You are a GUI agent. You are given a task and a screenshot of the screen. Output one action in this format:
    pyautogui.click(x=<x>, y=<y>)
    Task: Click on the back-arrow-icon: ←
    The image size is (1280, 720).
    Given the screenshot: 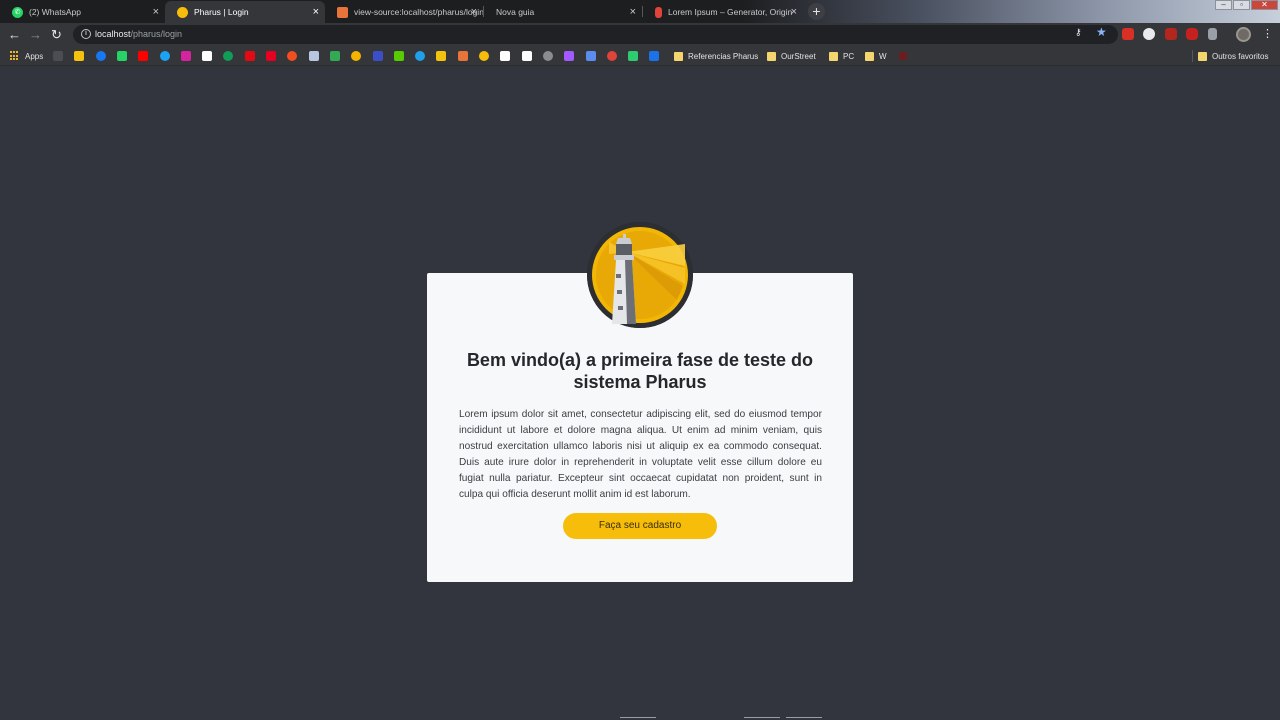 What is the action you would take?
    pyautogui.click(x=14, y=34)
    